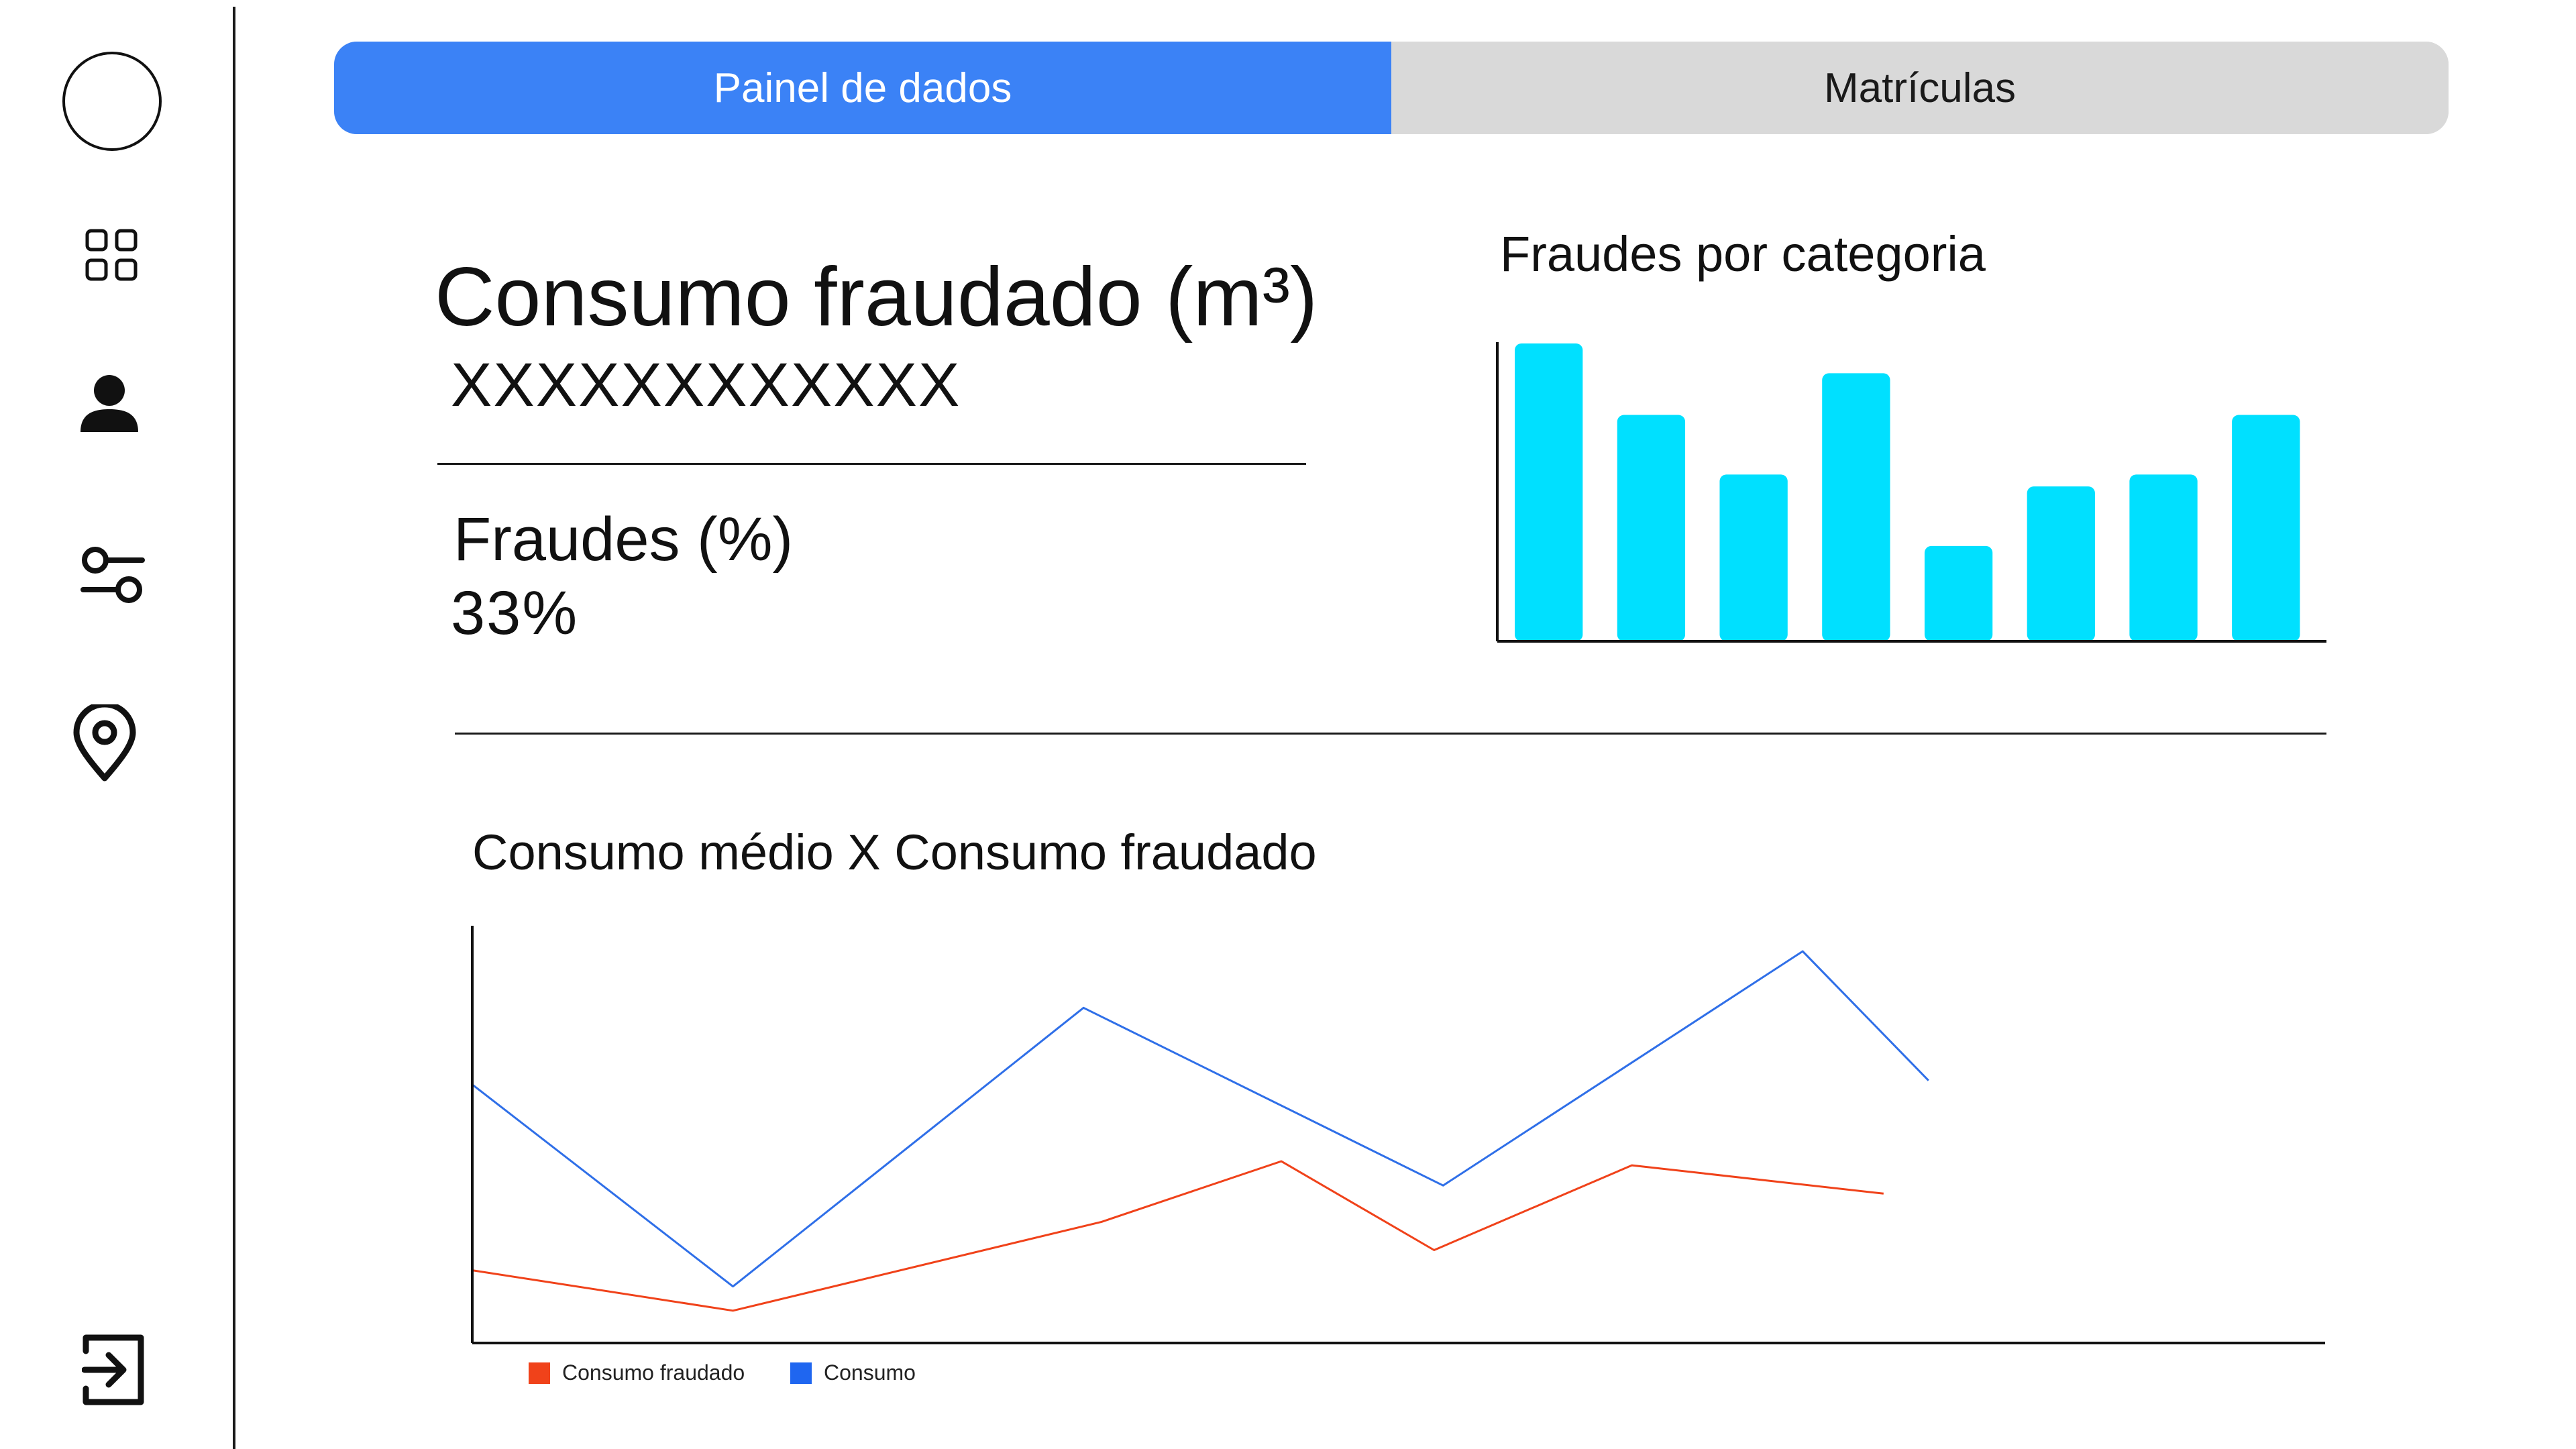 The image size is (2576, 1449). Describe the element at coordinates (1920, 88) in the screenshot. I see `tab-matriculas: Matrículas` at that location.